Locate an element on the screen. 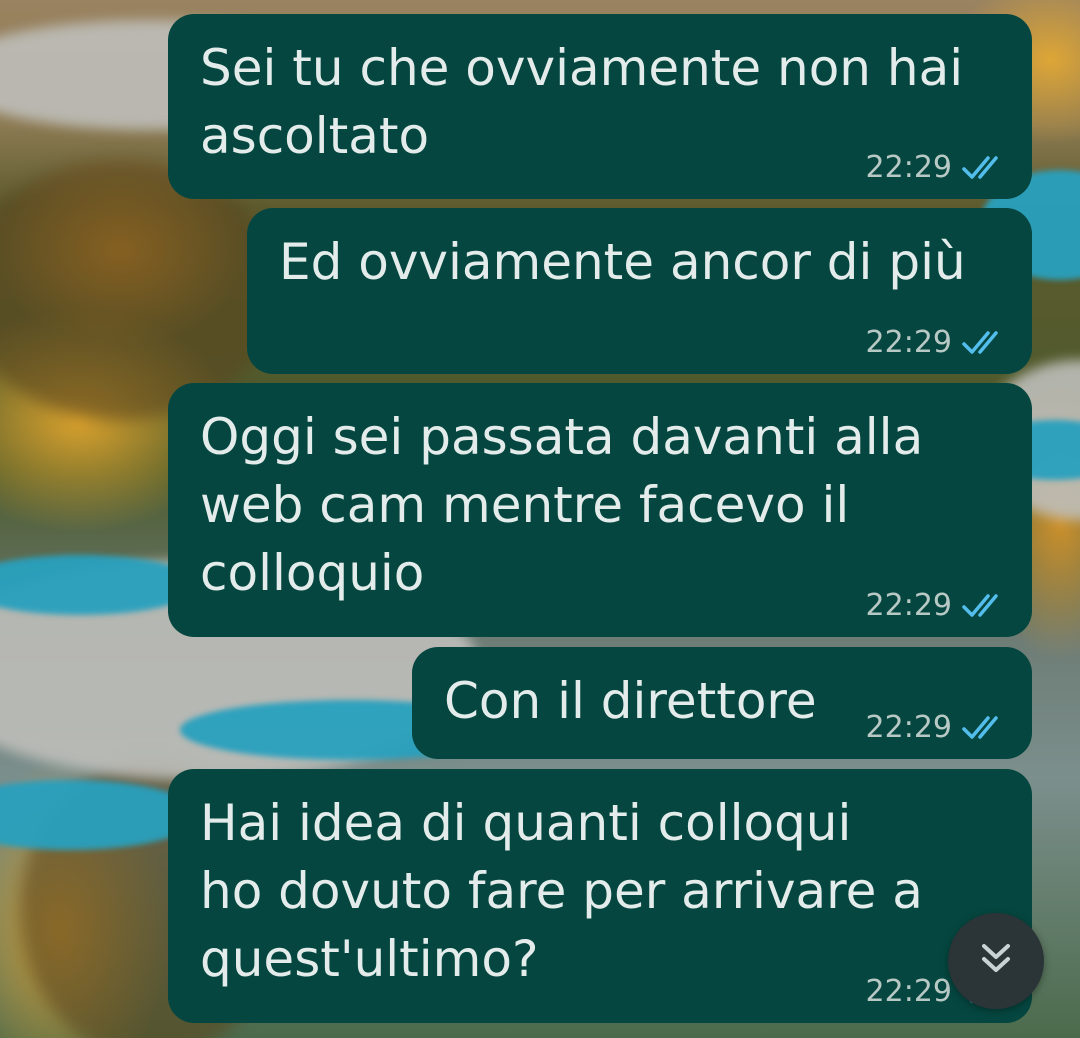 The width and height of the screenshot is (1080, 1038). scroll-to-bottom-button is located at coordinates (996, 961).